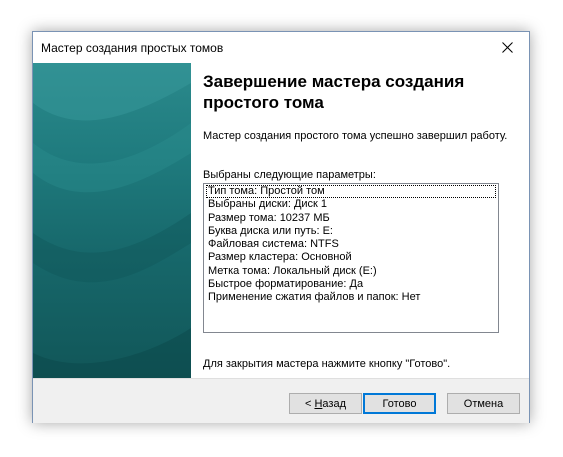 This screenshot has width=563, height=457. What do you see at coordinates (351, 244) in the screenshot?
I see `param-line: Файловая система: NTFS` at bounding box center [351, 244].